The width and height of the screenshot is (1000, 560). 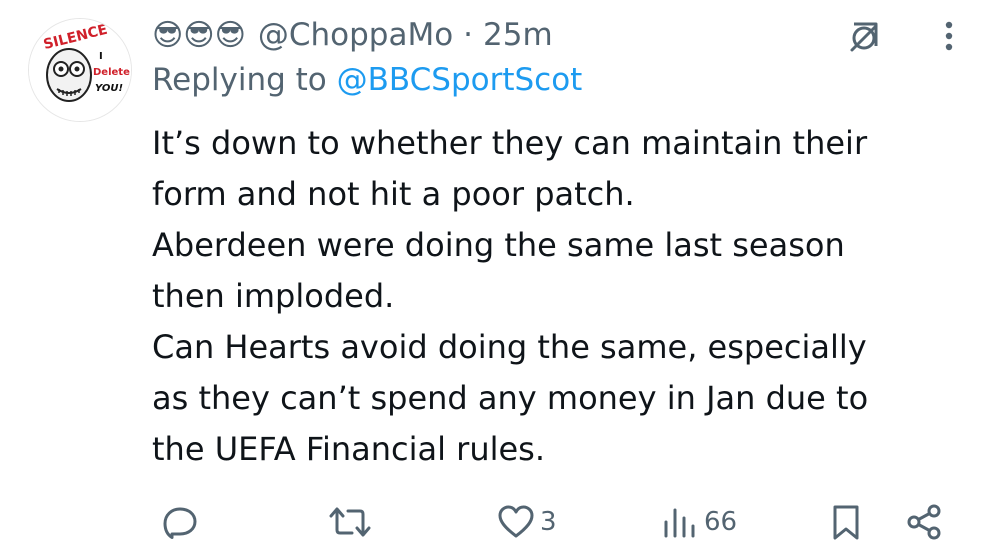 What do you see at coordinates (80, 70) in the screenshot?
I see `avatar: SILENCE I Delete YOU!` at bounding box center [80, 70].